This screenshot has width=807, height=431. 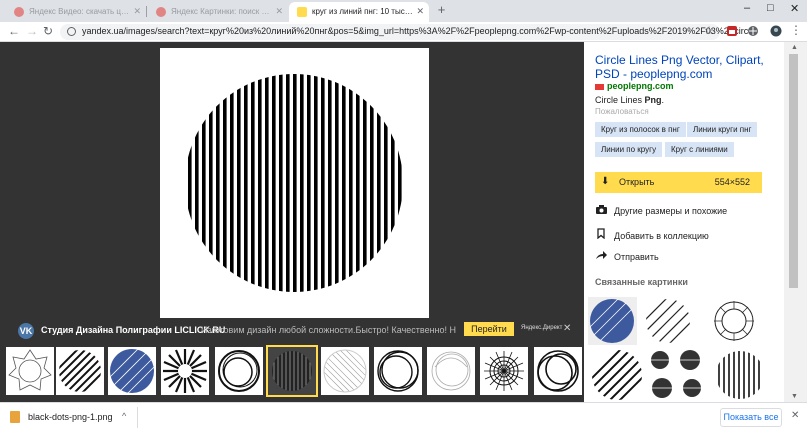 What do you see at coordinates (489, 329) in the screenshot?
I see `ad-go-button: Перейти` at bounding box center [489, 329].